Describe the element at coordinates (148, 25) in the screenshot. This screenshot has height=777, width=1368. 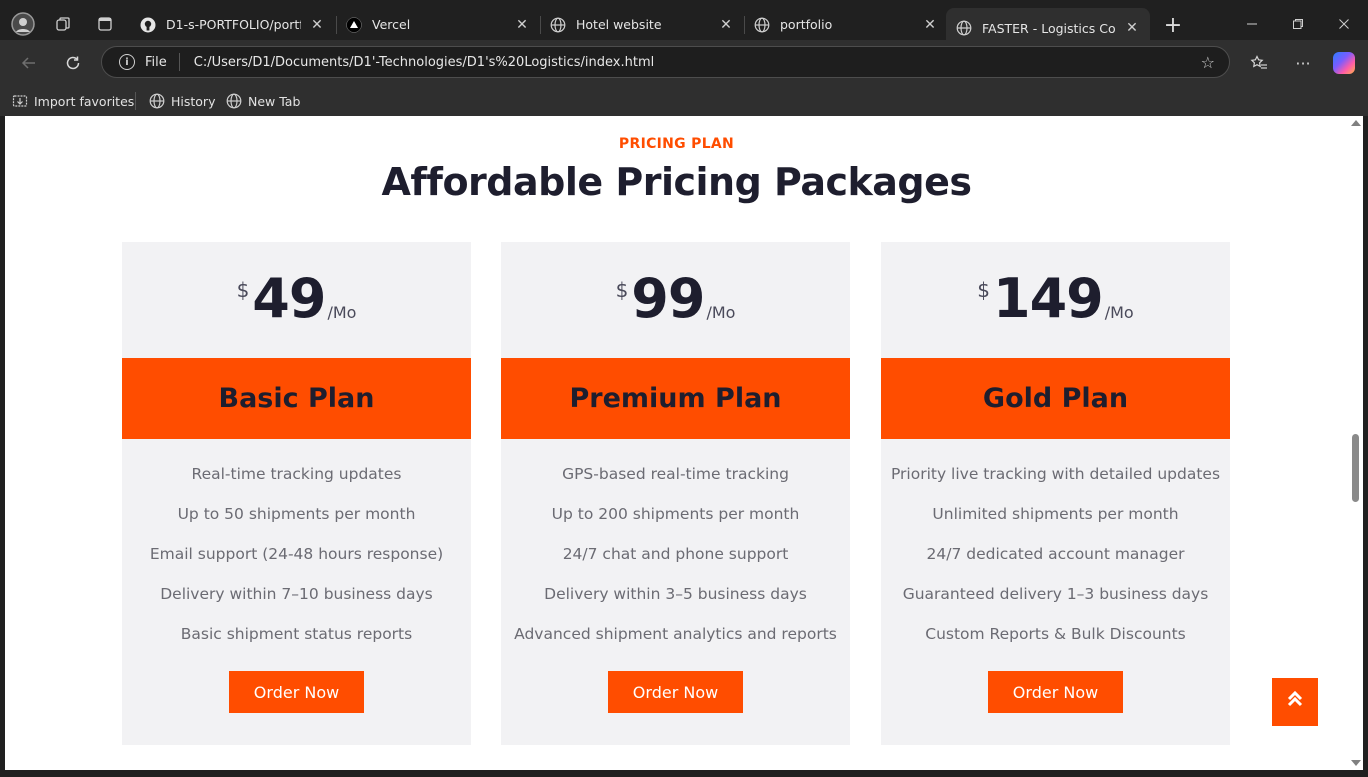
I see `github-icon` at that location.